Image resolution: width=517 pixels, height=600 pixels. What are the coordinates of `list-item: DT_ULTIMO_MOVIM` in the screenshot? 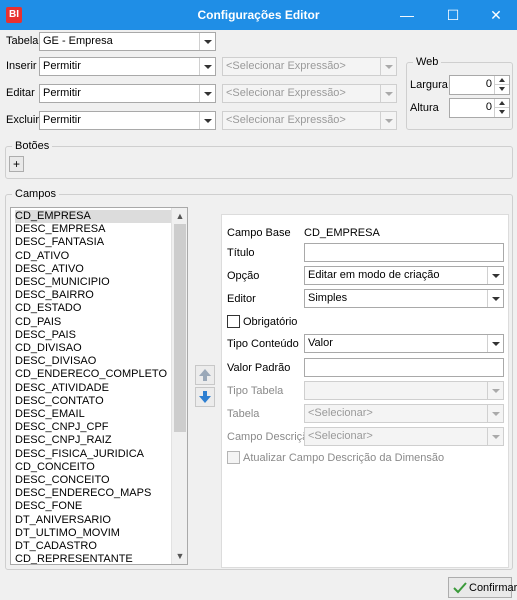 It's located at (94, 533).